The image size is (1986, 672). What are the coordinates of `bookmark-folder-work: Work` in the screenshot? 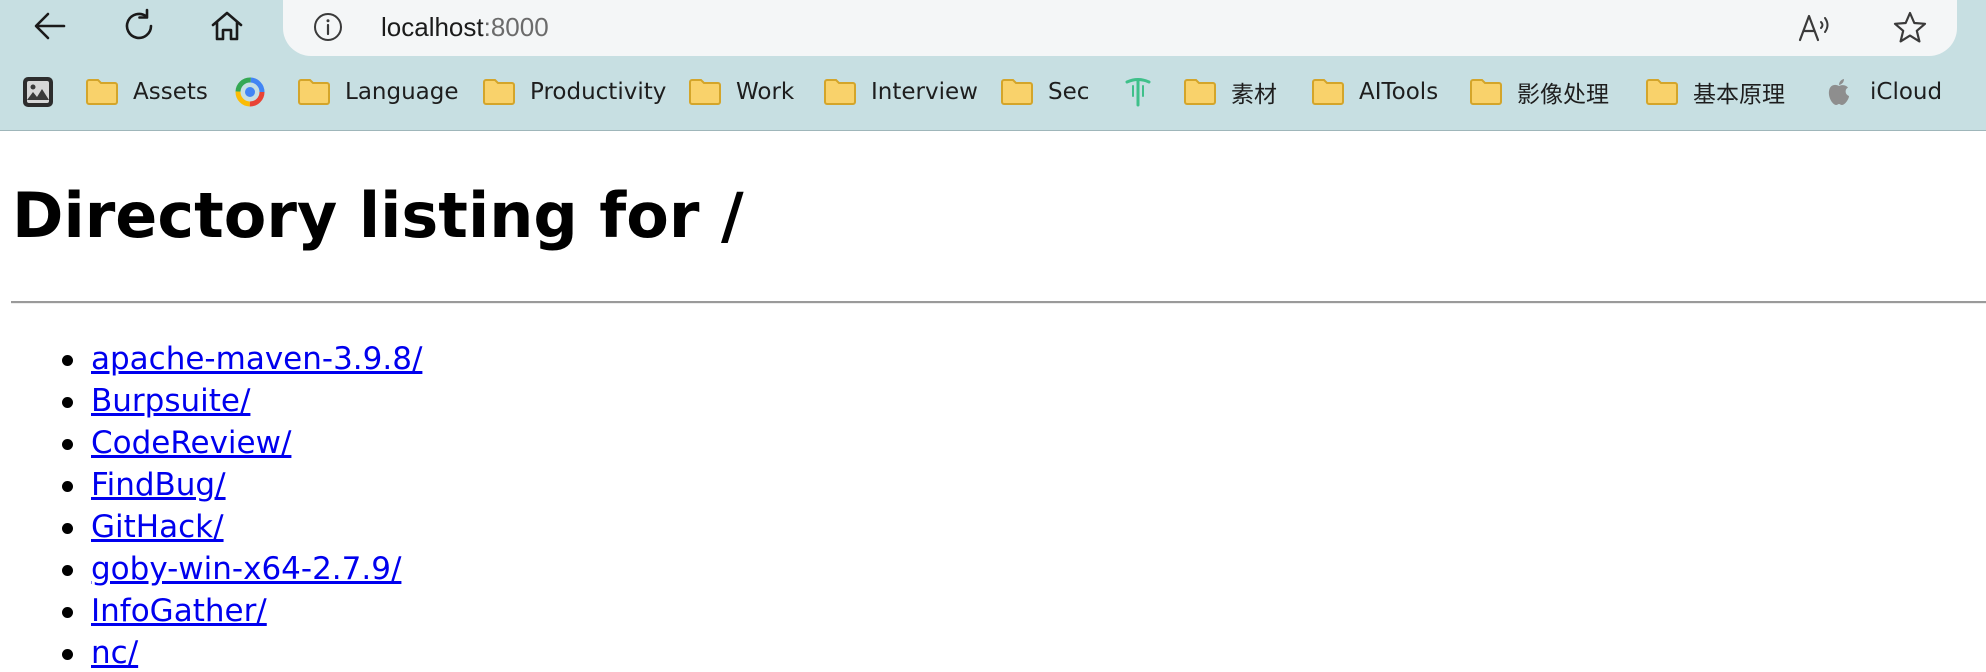 It's located at (741, 92).